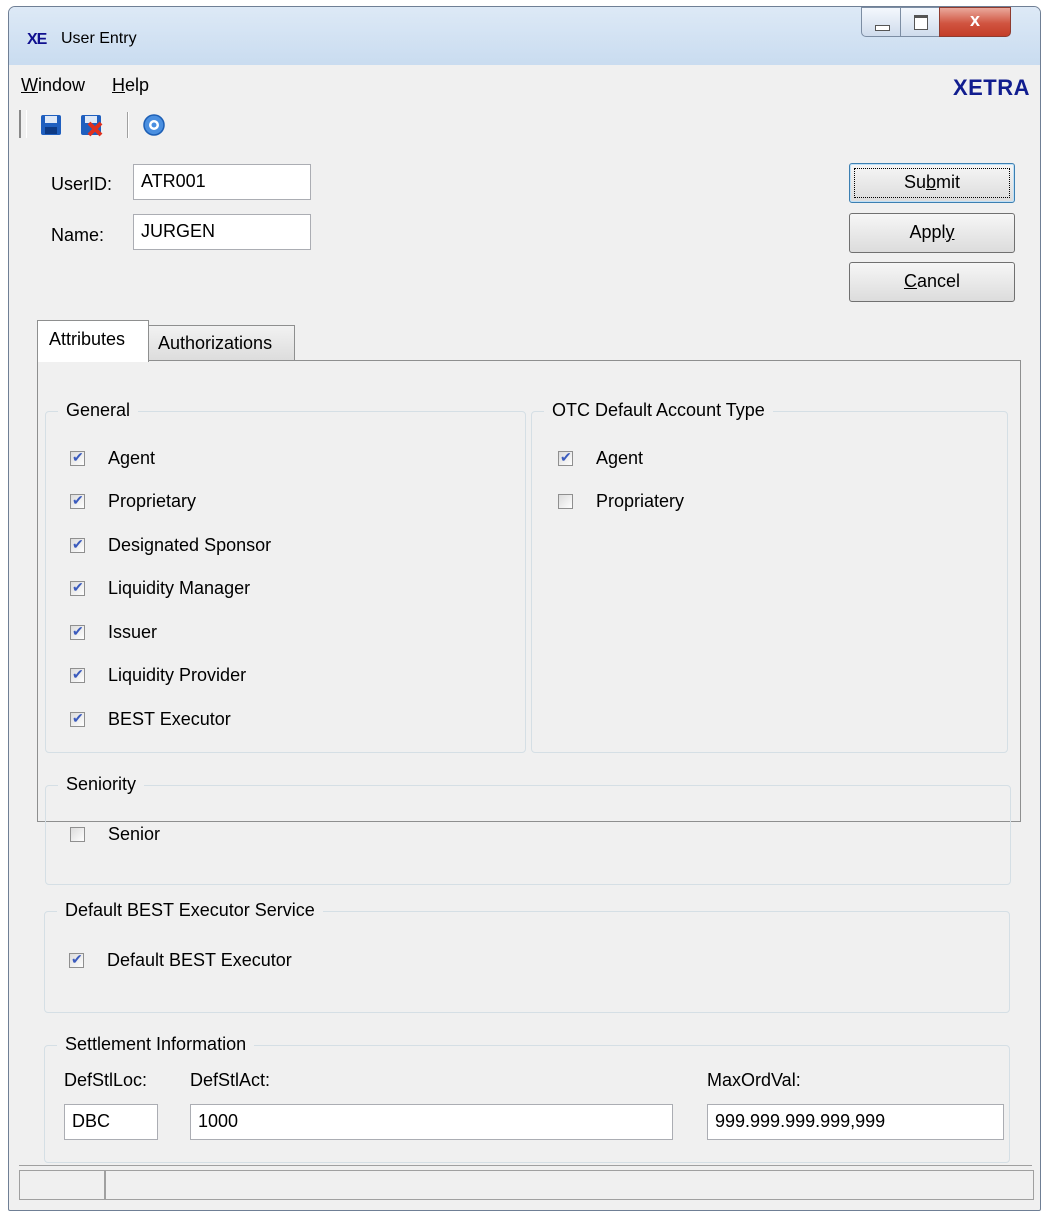 Image resolution: width=1047 pixels, height=1217 pixels. What do you see at coordinates (222, 182) in the screenshot?
I see `userid-field: ATR001` at bounding box center [222, 182].